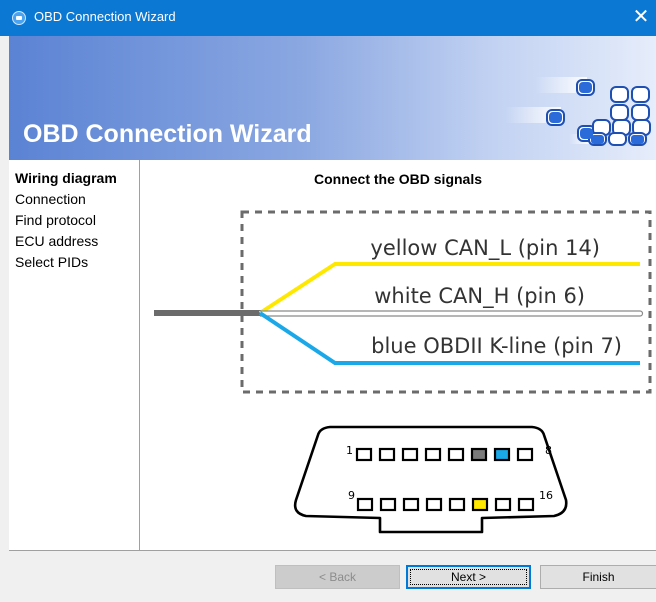  I want to click on step-find-protocol: Find protocol, so click(55, 220).